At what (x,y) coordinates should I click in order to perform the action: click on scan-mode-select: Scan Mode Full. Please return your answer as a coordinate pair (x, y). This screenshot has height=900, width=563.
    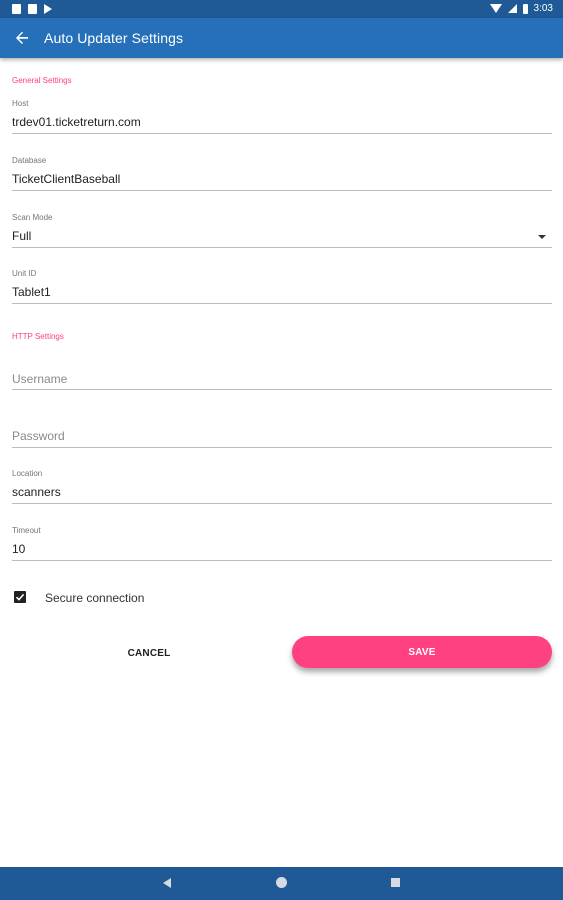
    Looking at the image, I should click on (282, 230).